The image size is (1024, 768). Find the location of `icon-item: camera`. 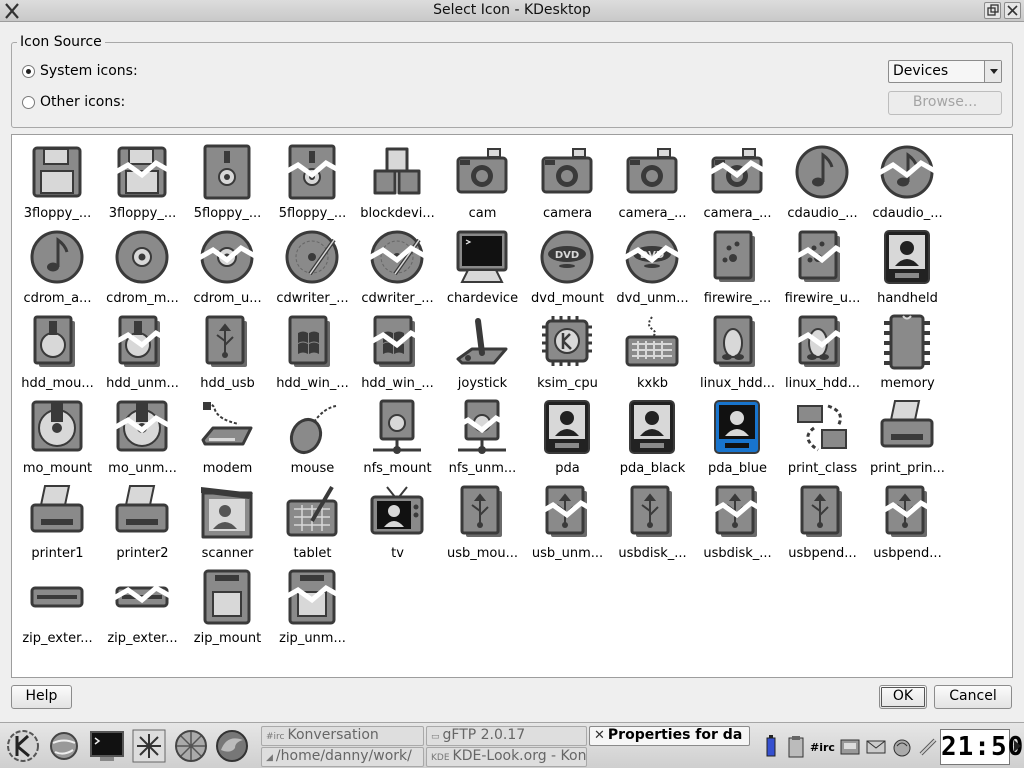

icon-item: camera is located at coordinates (567, 181).